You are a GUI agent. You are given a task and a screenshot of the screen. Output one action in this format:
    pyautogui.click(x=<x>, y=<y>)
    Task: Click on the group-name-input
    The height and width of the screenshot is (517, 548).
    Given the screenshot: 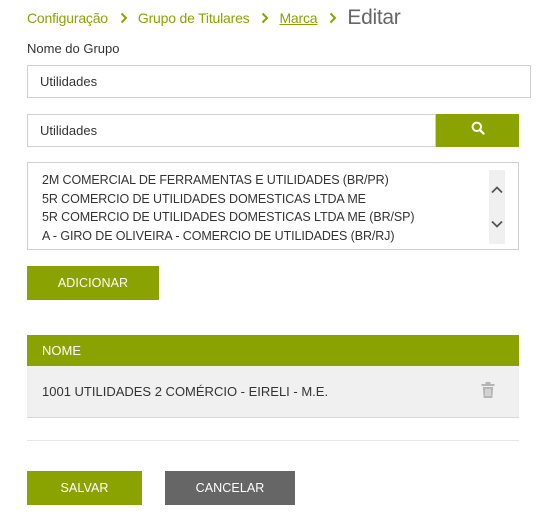 What is the action you would take?
    pyautogui.click(x=279, y=81)
    